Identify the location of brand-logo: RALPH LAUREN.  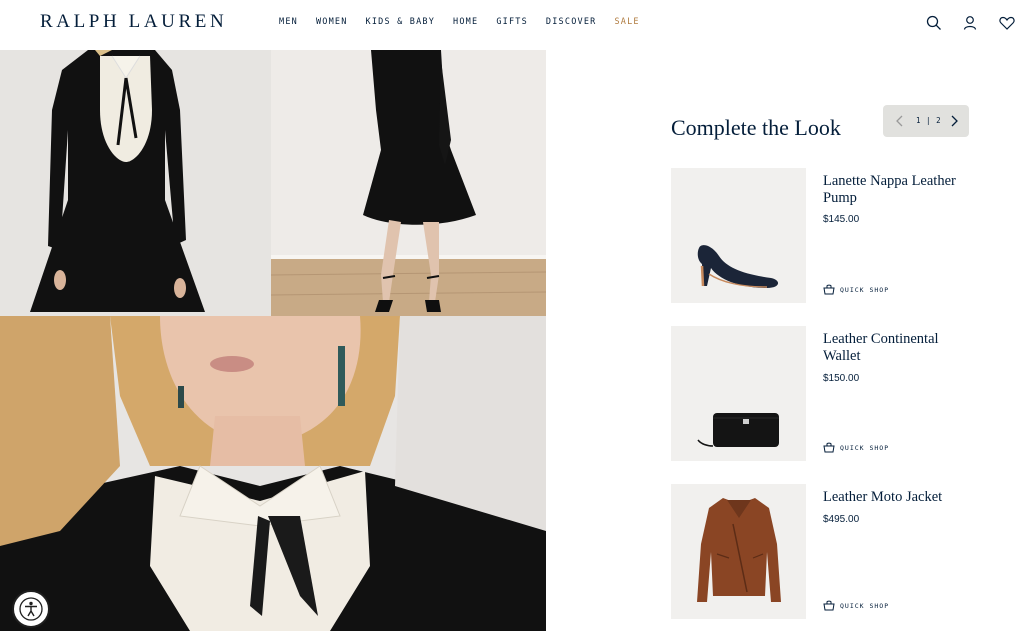
(133, 22).